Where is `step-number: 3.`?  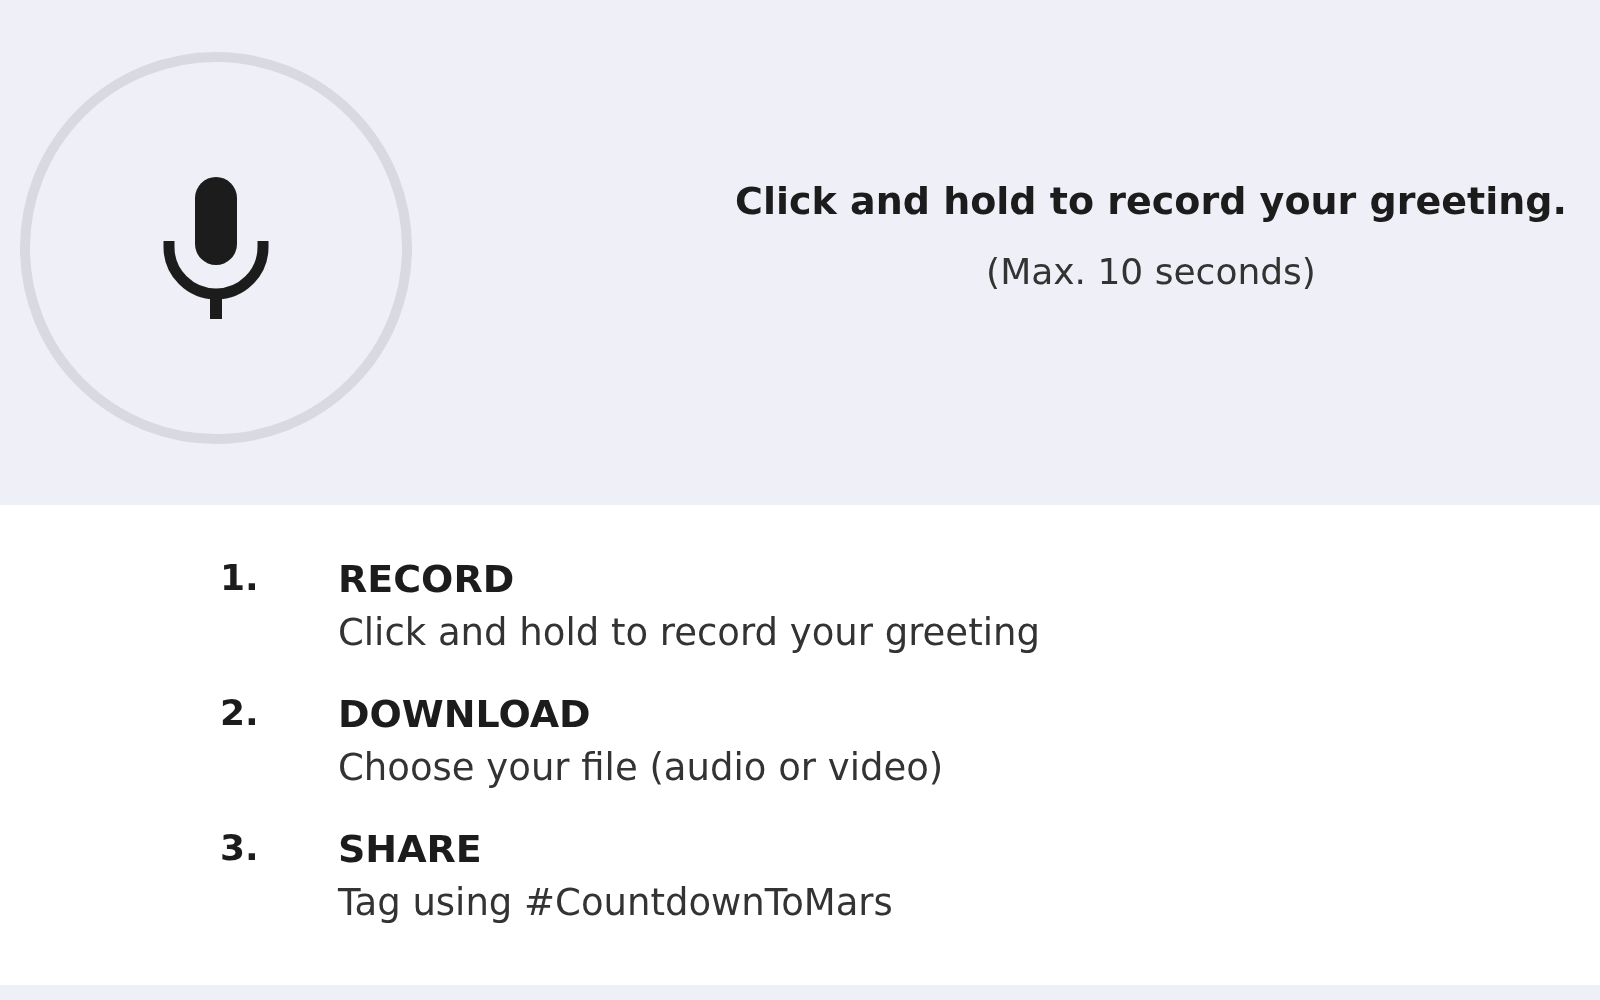 step-number: 3. is located at coordinates (240, 848).